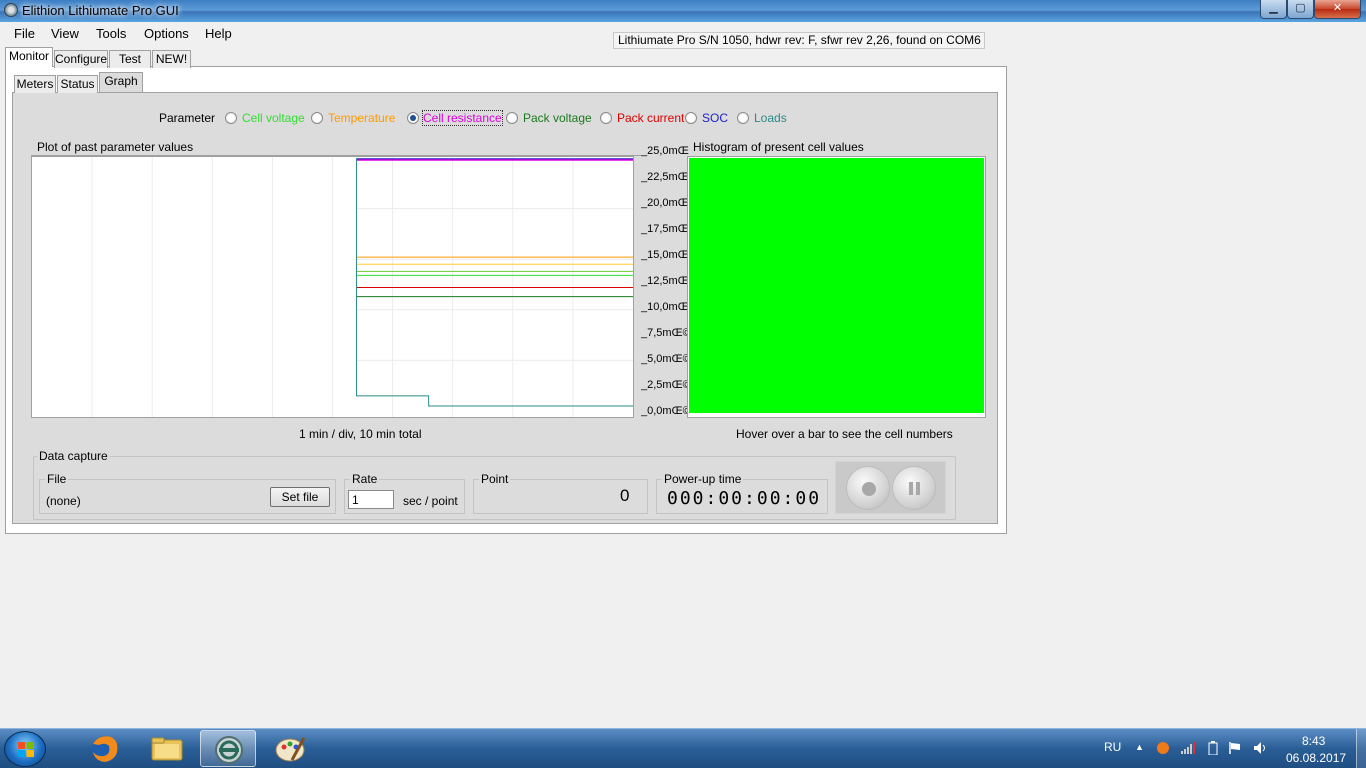  Describe the element at coordinates (81, 59) in the screenshot. I see `tab-configure: Configure` at that location.